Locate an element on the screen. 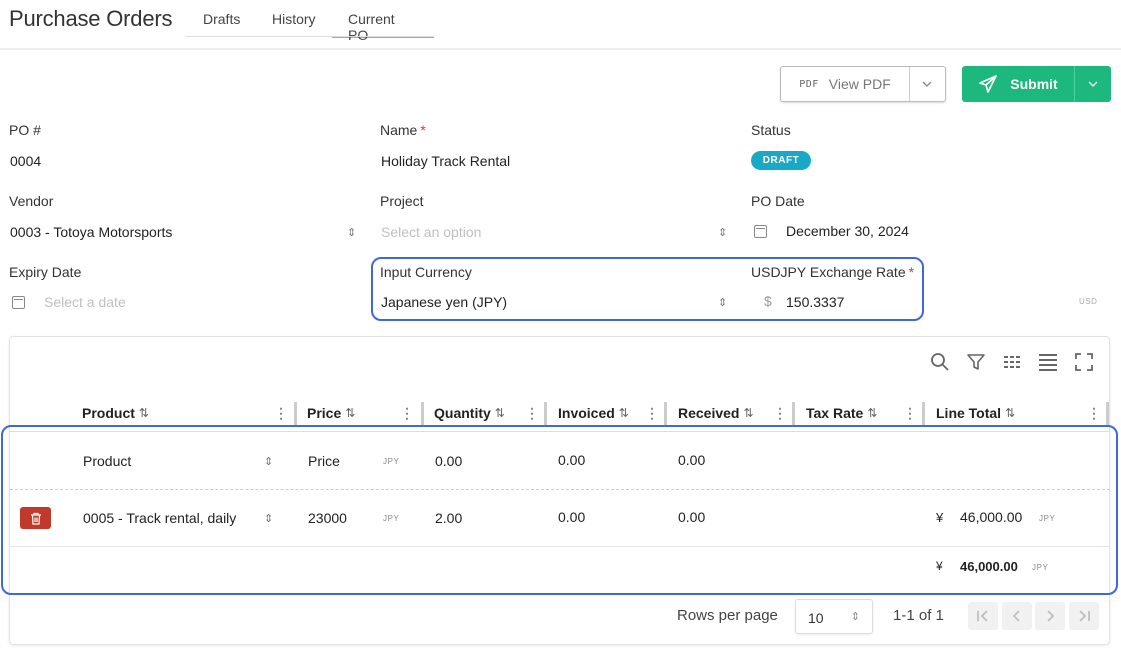 Image resolution: width=1121 pixels, height=655 pixels. vendor-label: Vendor is located at coordinates (31, 201).